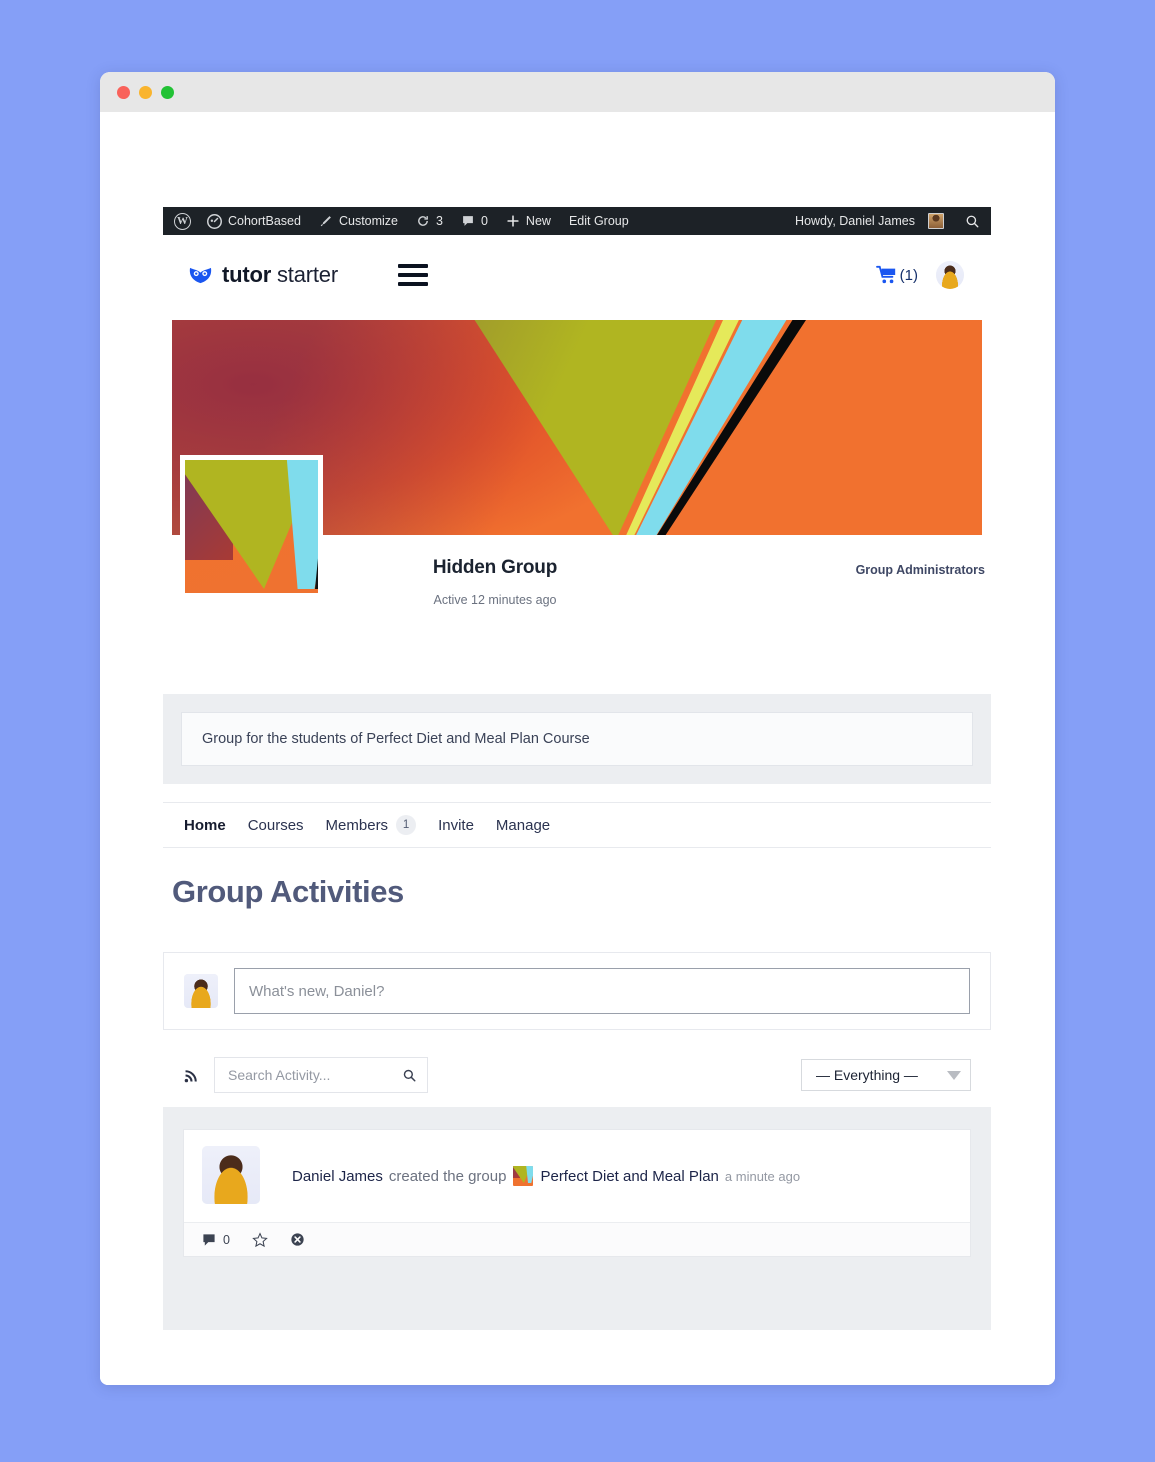 The height and width of the screenshot is (1462, 1155). I want to click on rss-icon, so click(194, 1075).